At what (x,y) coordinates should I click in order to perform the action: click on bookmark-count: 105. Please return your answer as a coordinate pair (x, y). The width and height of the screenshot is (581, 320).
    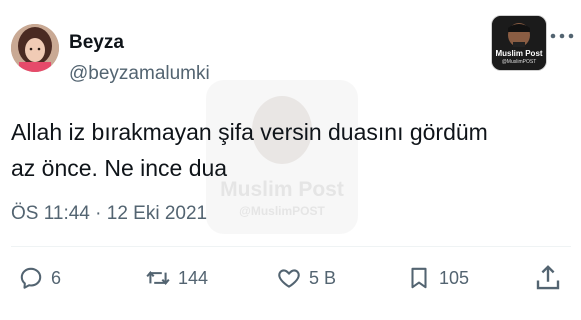
    Looking at the image, I should click on (454, 277).